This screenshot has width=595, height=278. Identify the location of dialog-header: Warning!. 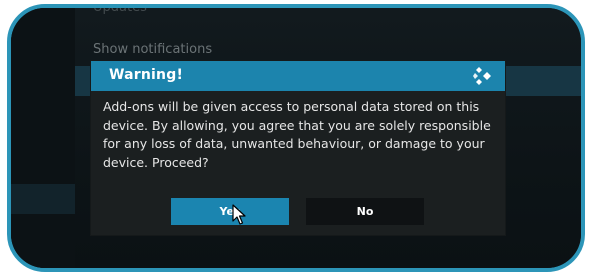
(298, 76).